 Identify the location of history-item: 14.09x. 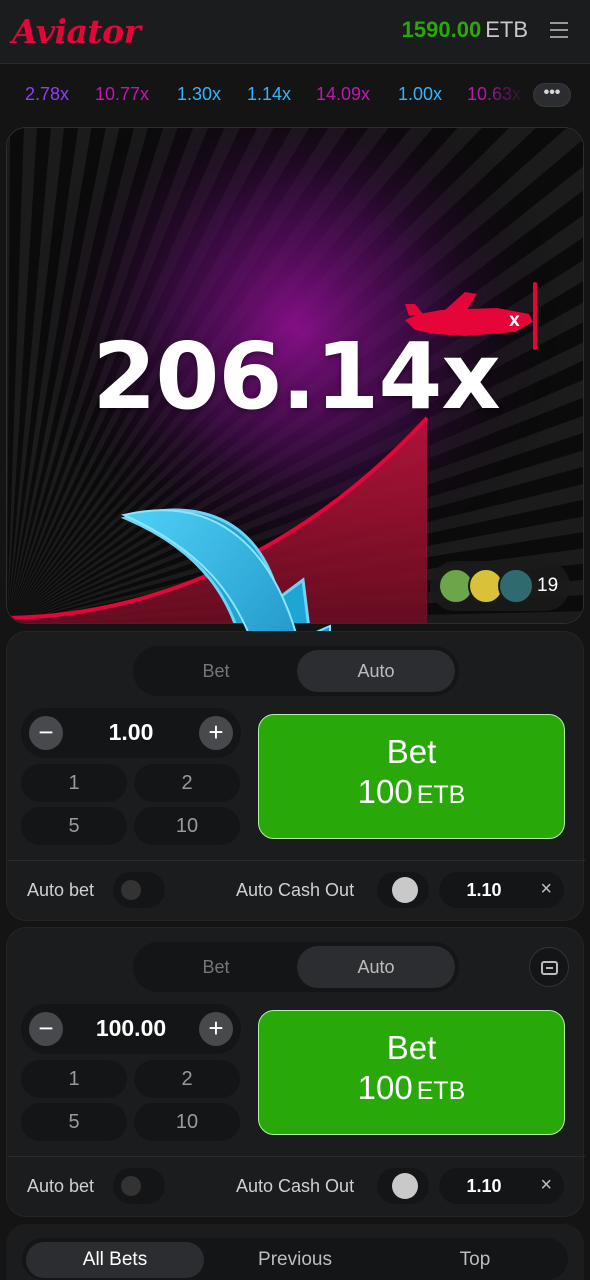
(343, 94).